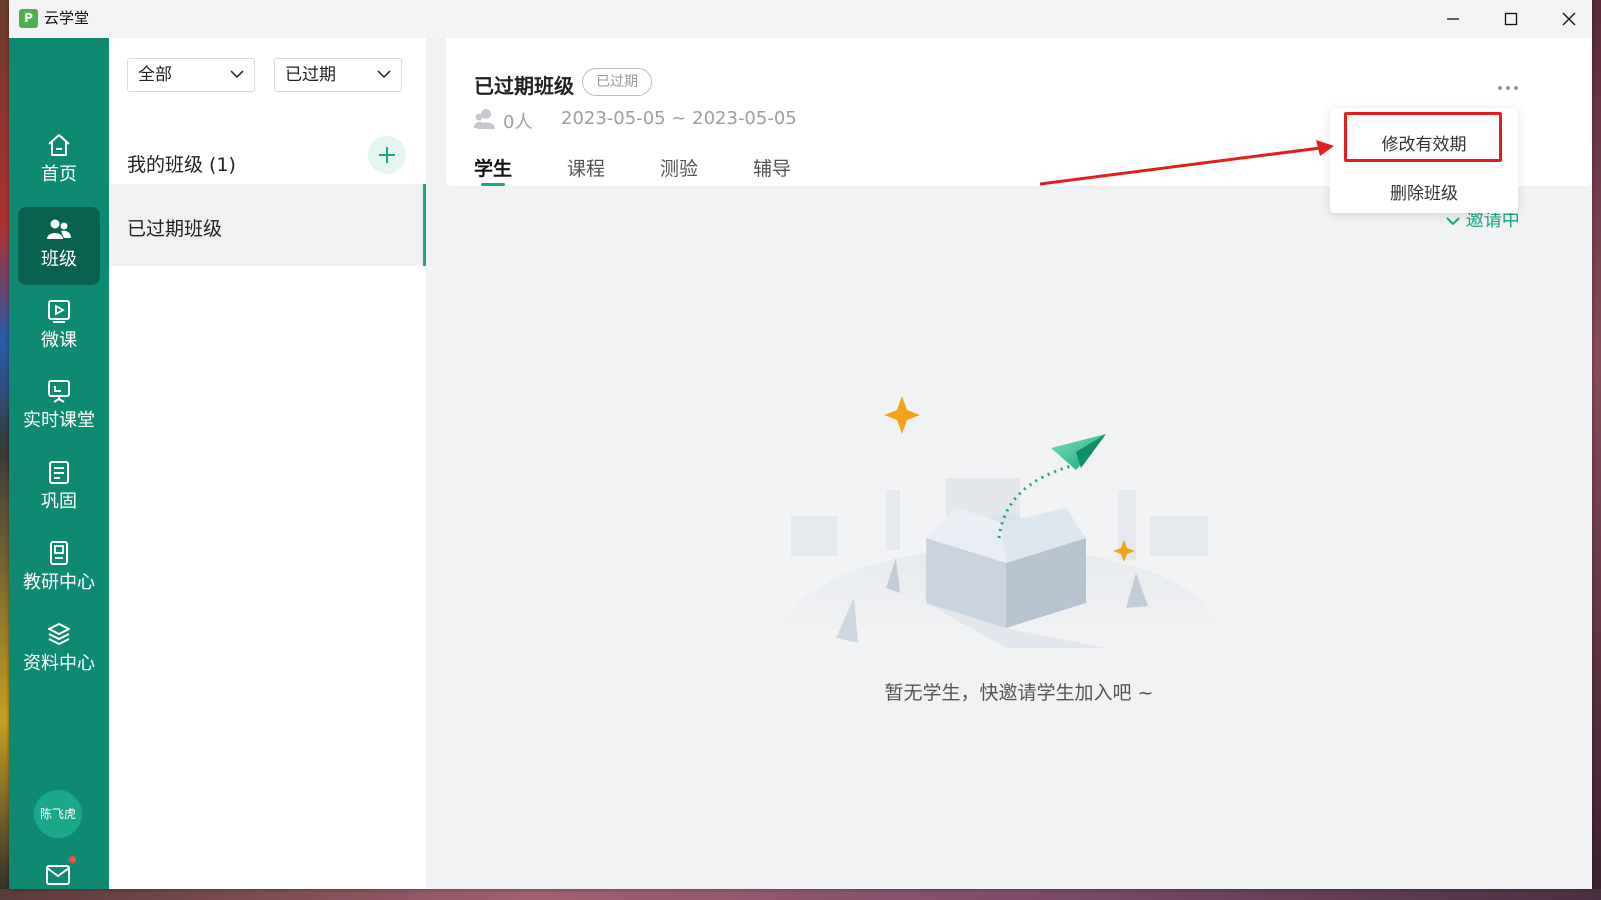  What do you see at coordinates (28, 18) in the screenshot?
I see `app-logo-icon: P` at bounding box center [28, 18].